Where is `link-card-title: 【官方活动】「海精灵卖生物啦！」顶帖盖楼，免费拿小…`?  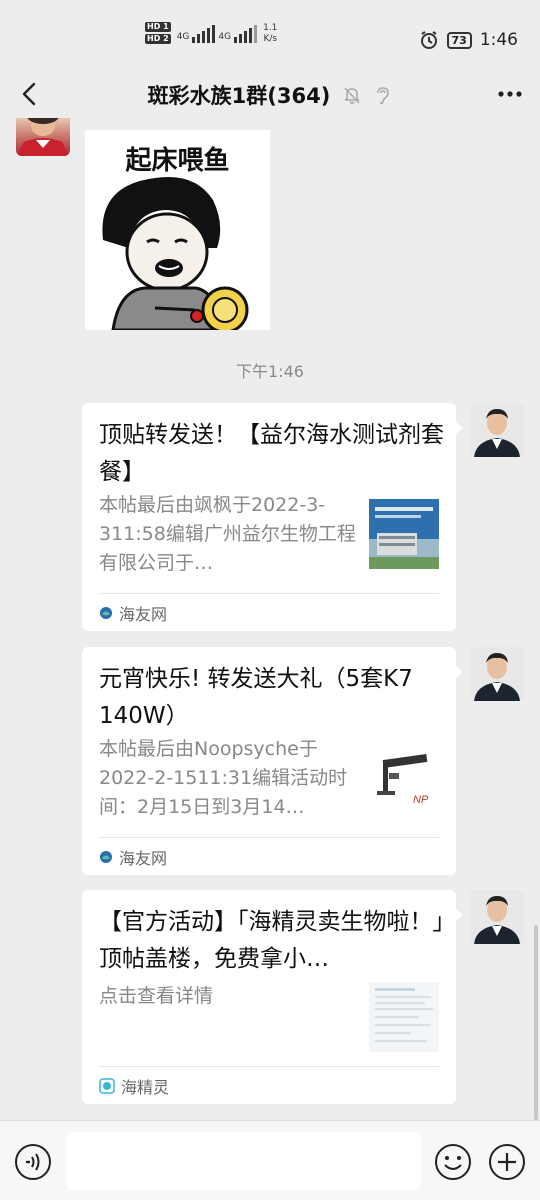
link-card-title: 【官方活动】「海精灵卖生物啦！」顶帖盖楼，免费拿小… is located at coordinates (271, 940).